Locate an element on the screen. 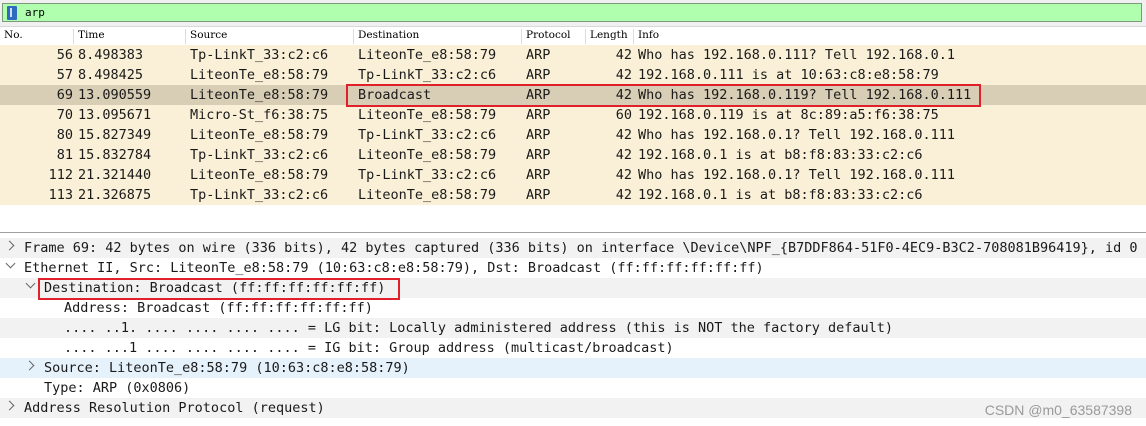 This screenshot has width=1146, height=426. packet-time: 15.832784 is located at coordinates (115, 155).